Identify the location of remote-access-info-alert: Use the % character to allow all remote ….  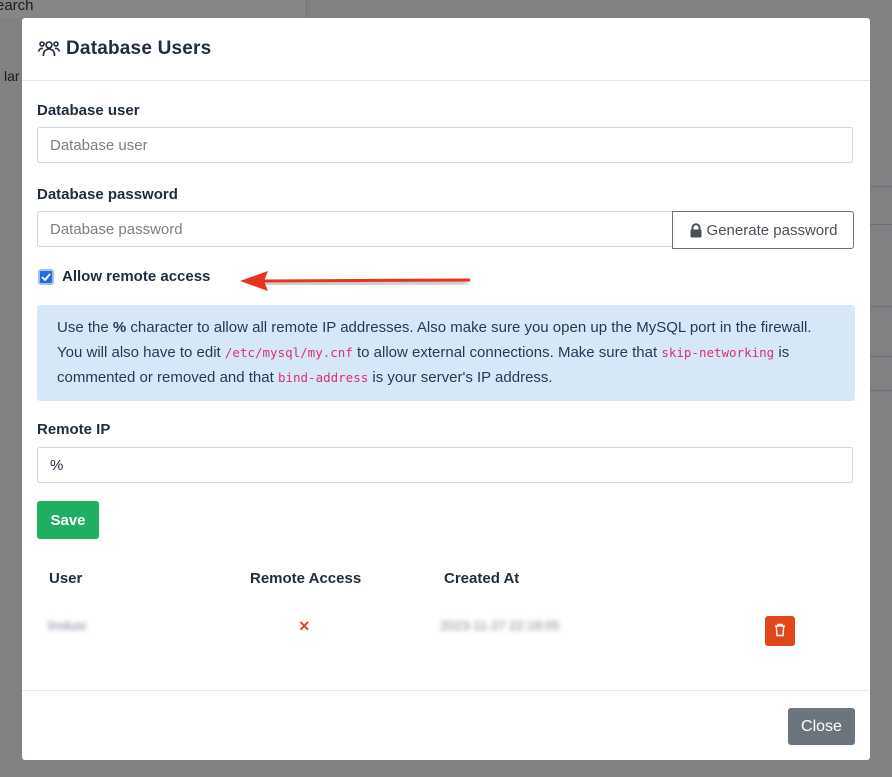
(446, 353).